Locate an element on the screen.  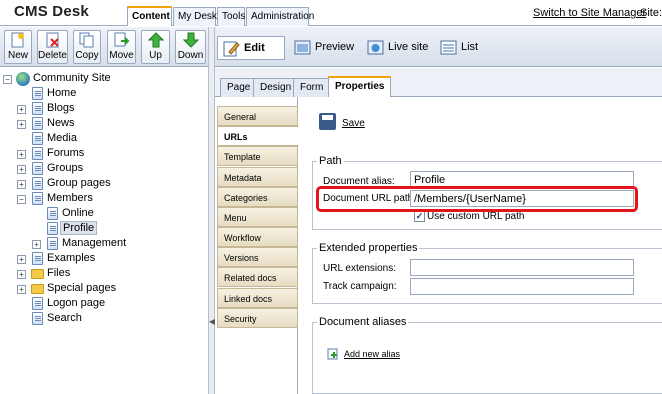
down-button-label: Down is located at coordinates (190, 55).